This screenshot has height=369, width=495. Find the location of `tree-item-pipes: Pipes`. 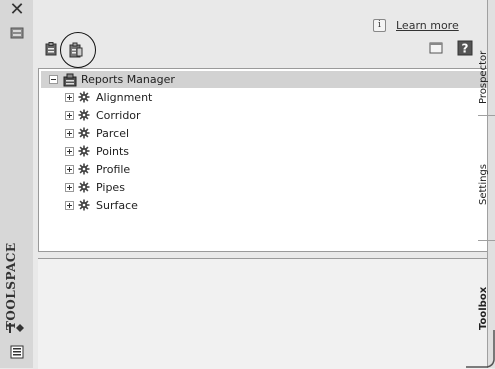

tree-item-pipes: Pipes is located at coordinates (95, 187).